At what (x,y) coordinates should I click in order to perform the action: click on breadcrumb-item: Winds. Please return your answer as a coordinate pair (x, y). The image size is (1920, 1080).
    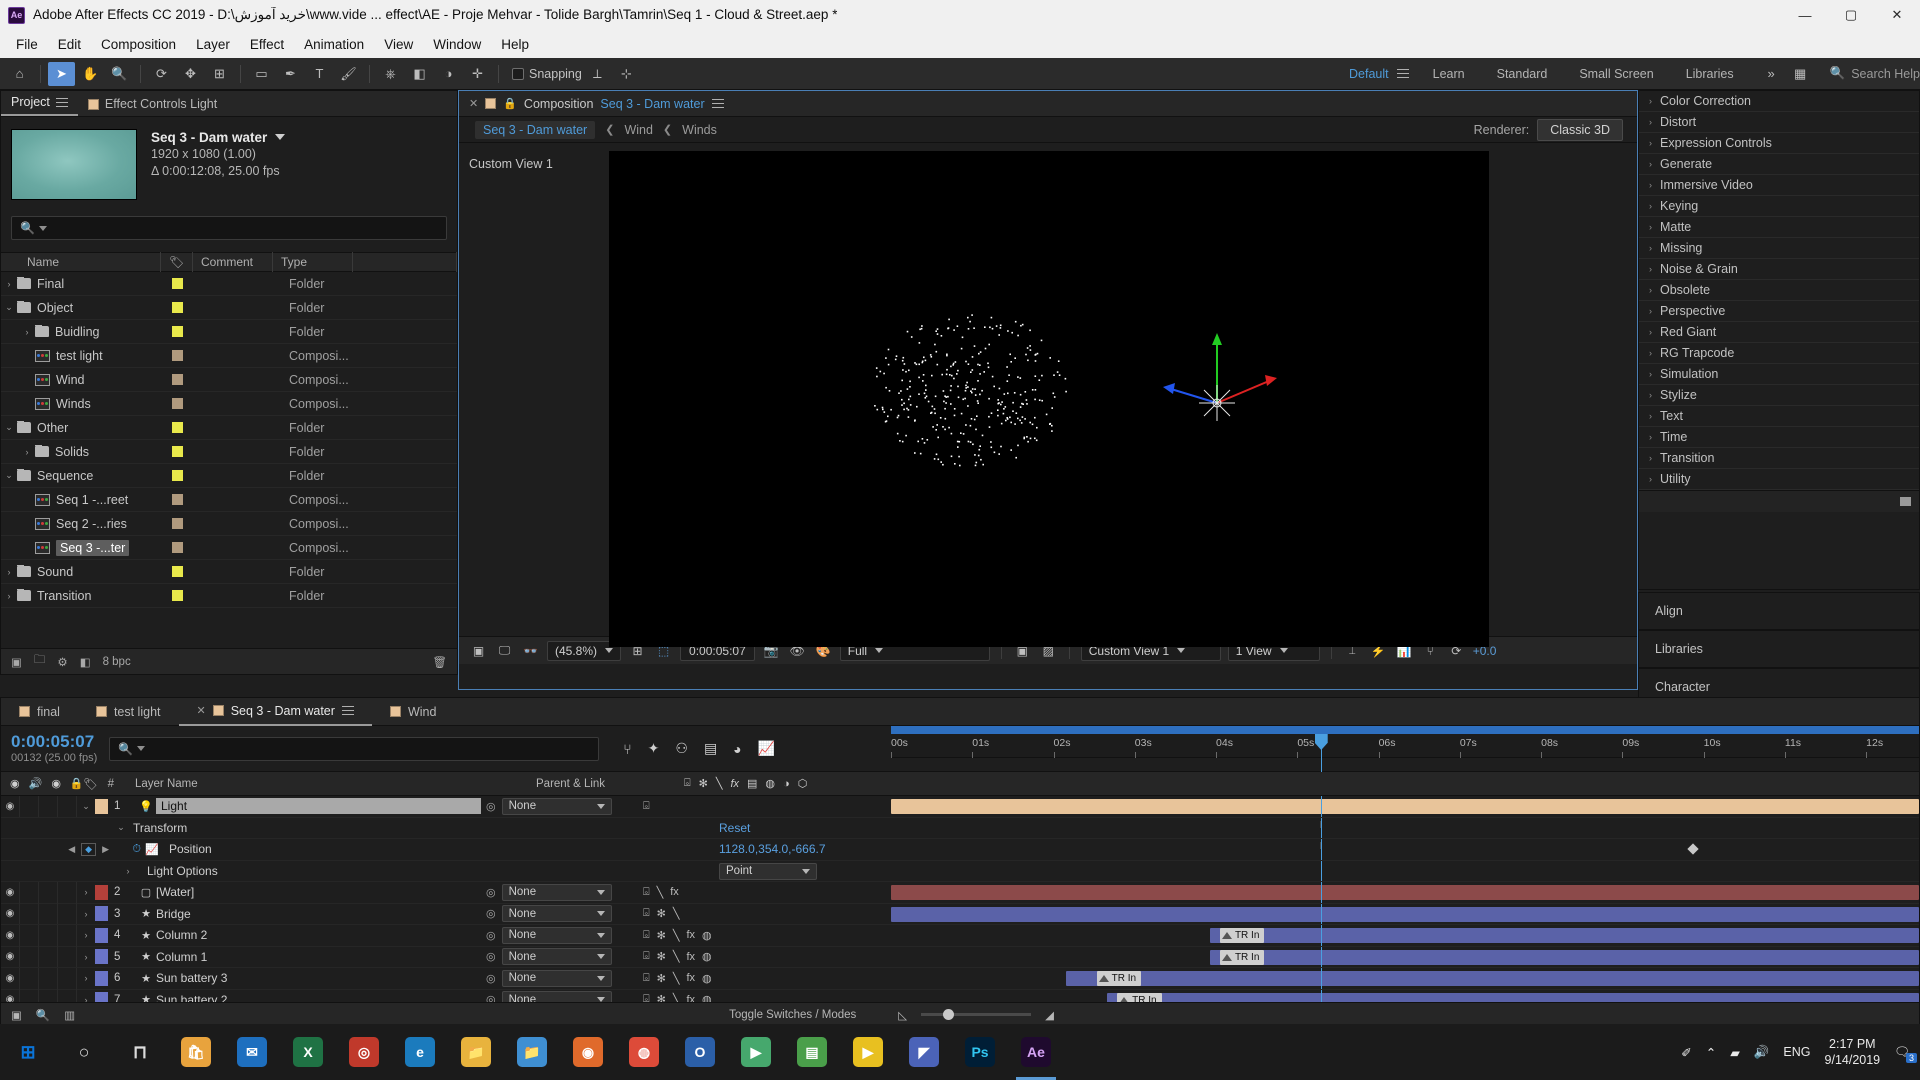
    Looking at the image, I should click on (699, 130).